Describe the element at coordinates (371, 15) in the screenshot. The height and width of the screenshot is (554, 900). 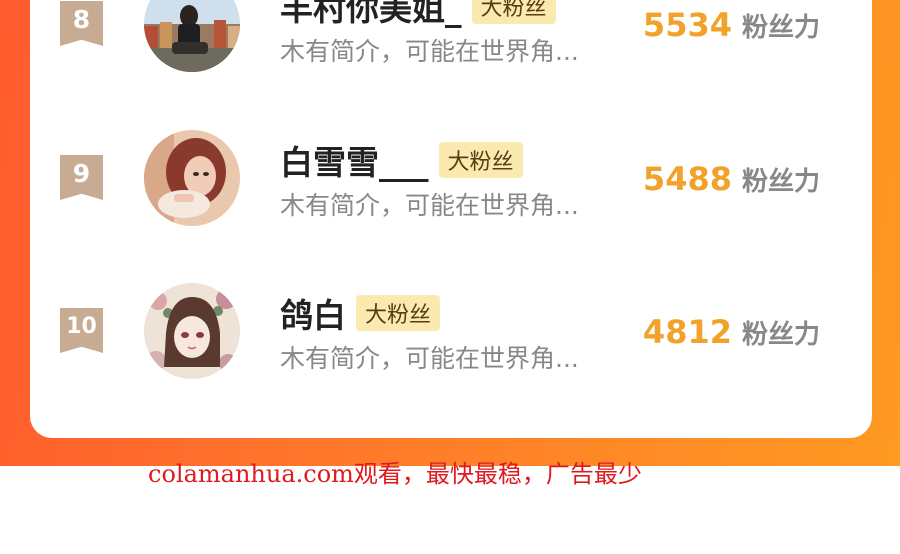
I see `user-name: 丰村你美姐_` at that location.